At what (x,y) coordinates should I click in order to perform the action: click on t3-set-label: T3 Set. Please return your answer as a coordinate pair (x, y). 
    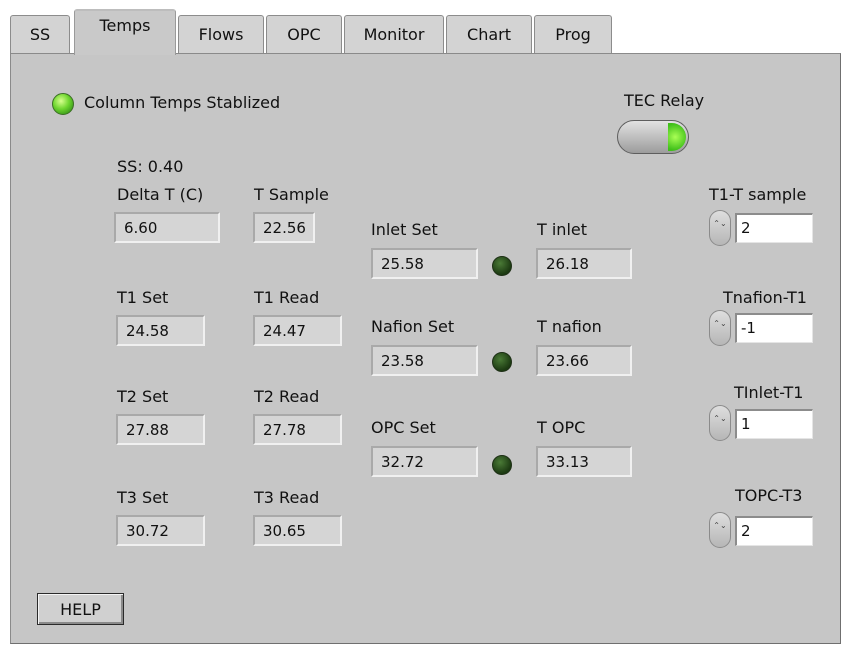
    Looking at the image, I should click on (143, 497).